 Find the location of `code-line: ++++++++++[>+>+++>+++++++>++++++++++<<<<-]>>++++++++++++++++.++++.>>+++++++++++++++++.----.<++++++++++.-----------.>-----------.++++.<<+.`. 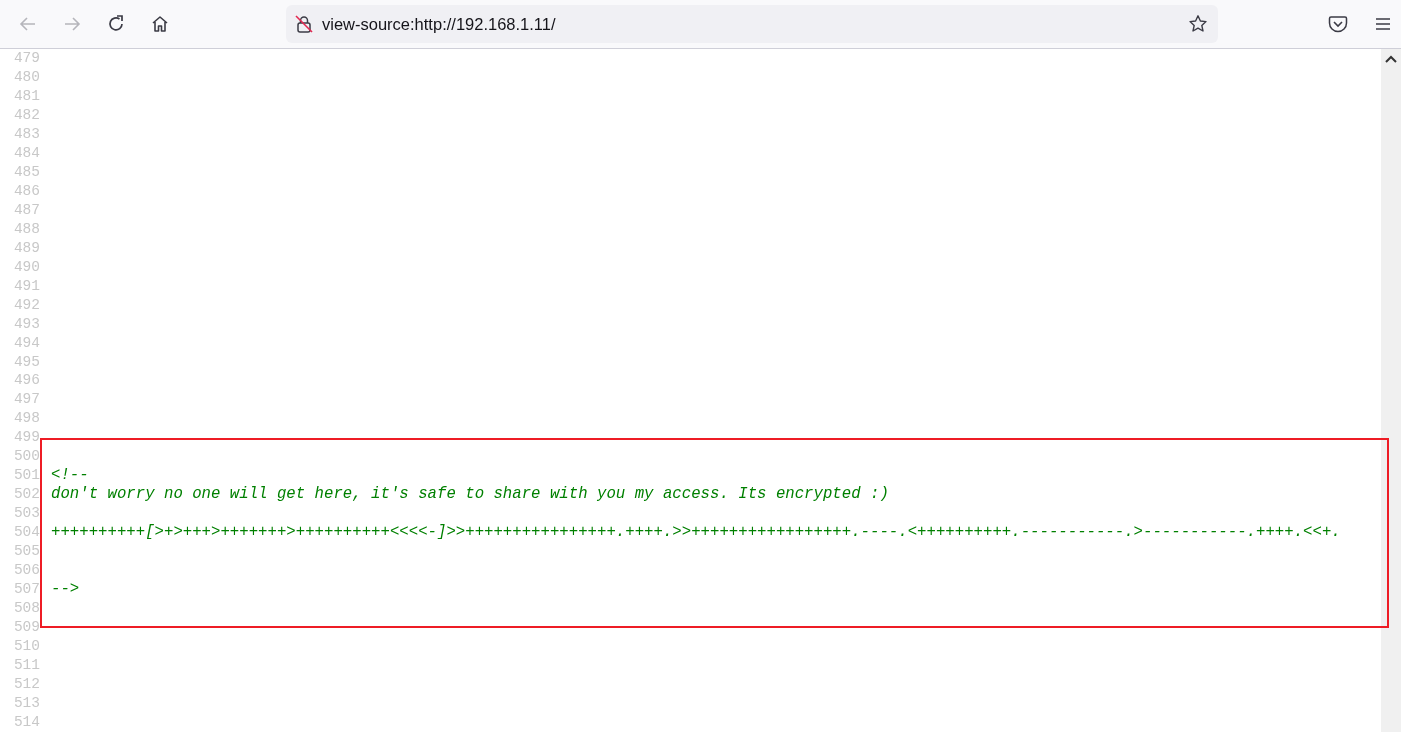

code-line: ++++++++++[>+>+++>+++++++>++++++++++<<<<-]>>++++++++++++++++.++++.>>+++++++++++++++++.----.<++++++++++.-----------.>-----------.++++.<<+. is located at coordinates (695, 533).